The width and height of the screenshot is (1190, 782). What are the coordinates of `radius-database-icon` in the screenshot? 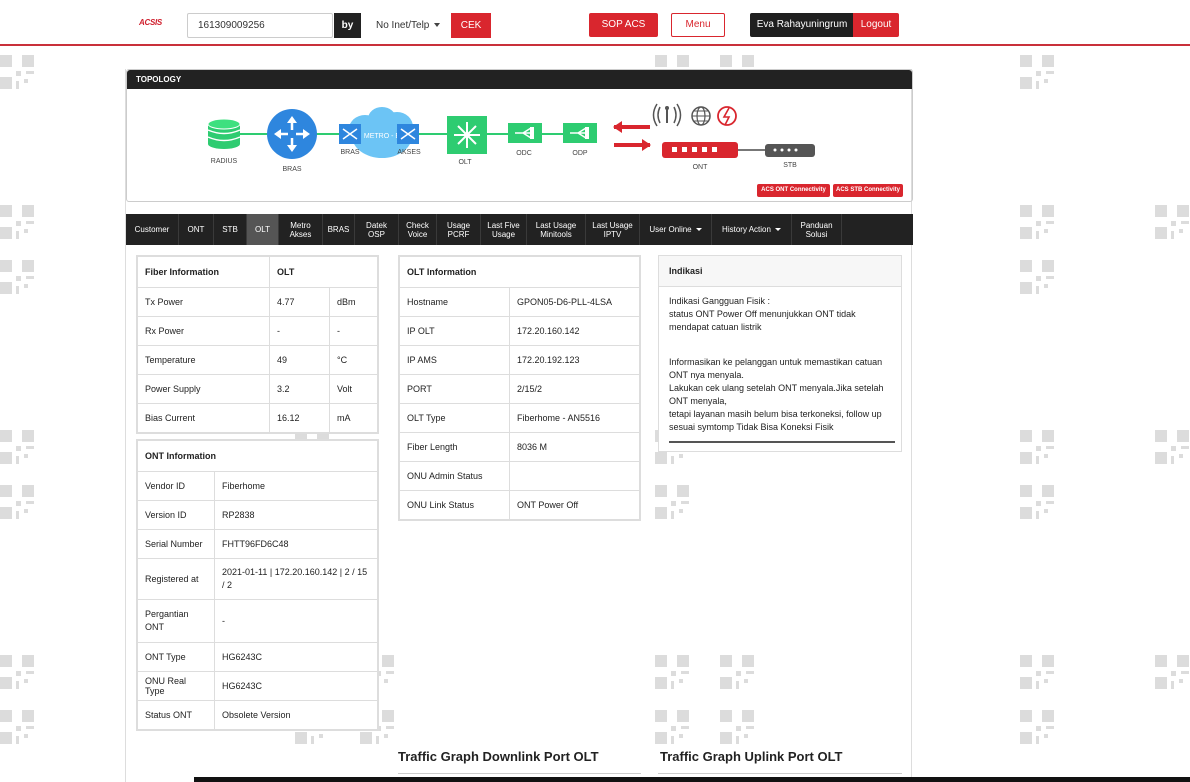 It's located at (224, 133).